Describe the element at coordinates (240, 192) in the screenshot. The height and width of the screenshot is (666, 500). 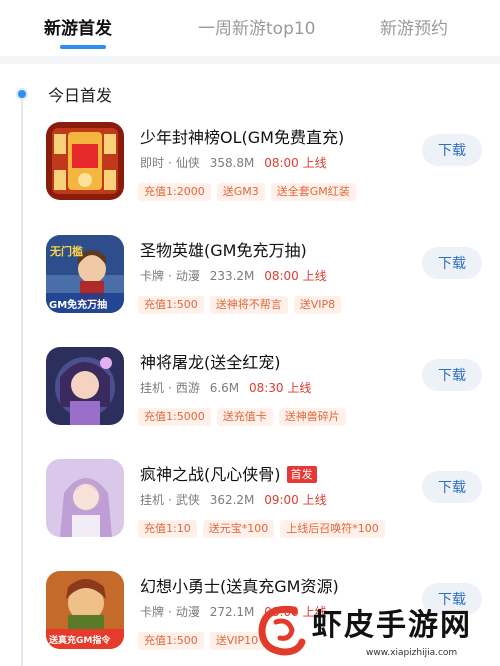
I see `benefit-tag: 送GM3` at that location.